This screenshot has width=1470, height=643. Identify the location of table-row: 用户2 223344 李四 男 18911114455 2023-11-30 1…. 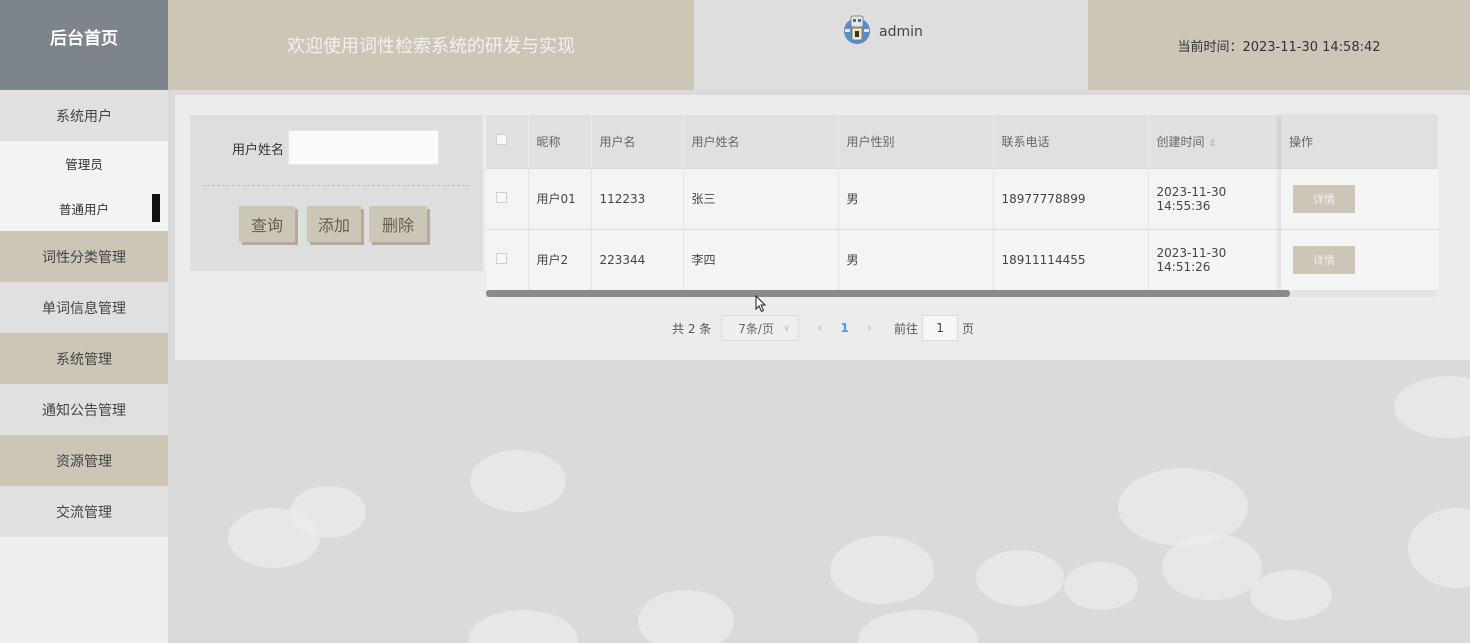
(884, 259).